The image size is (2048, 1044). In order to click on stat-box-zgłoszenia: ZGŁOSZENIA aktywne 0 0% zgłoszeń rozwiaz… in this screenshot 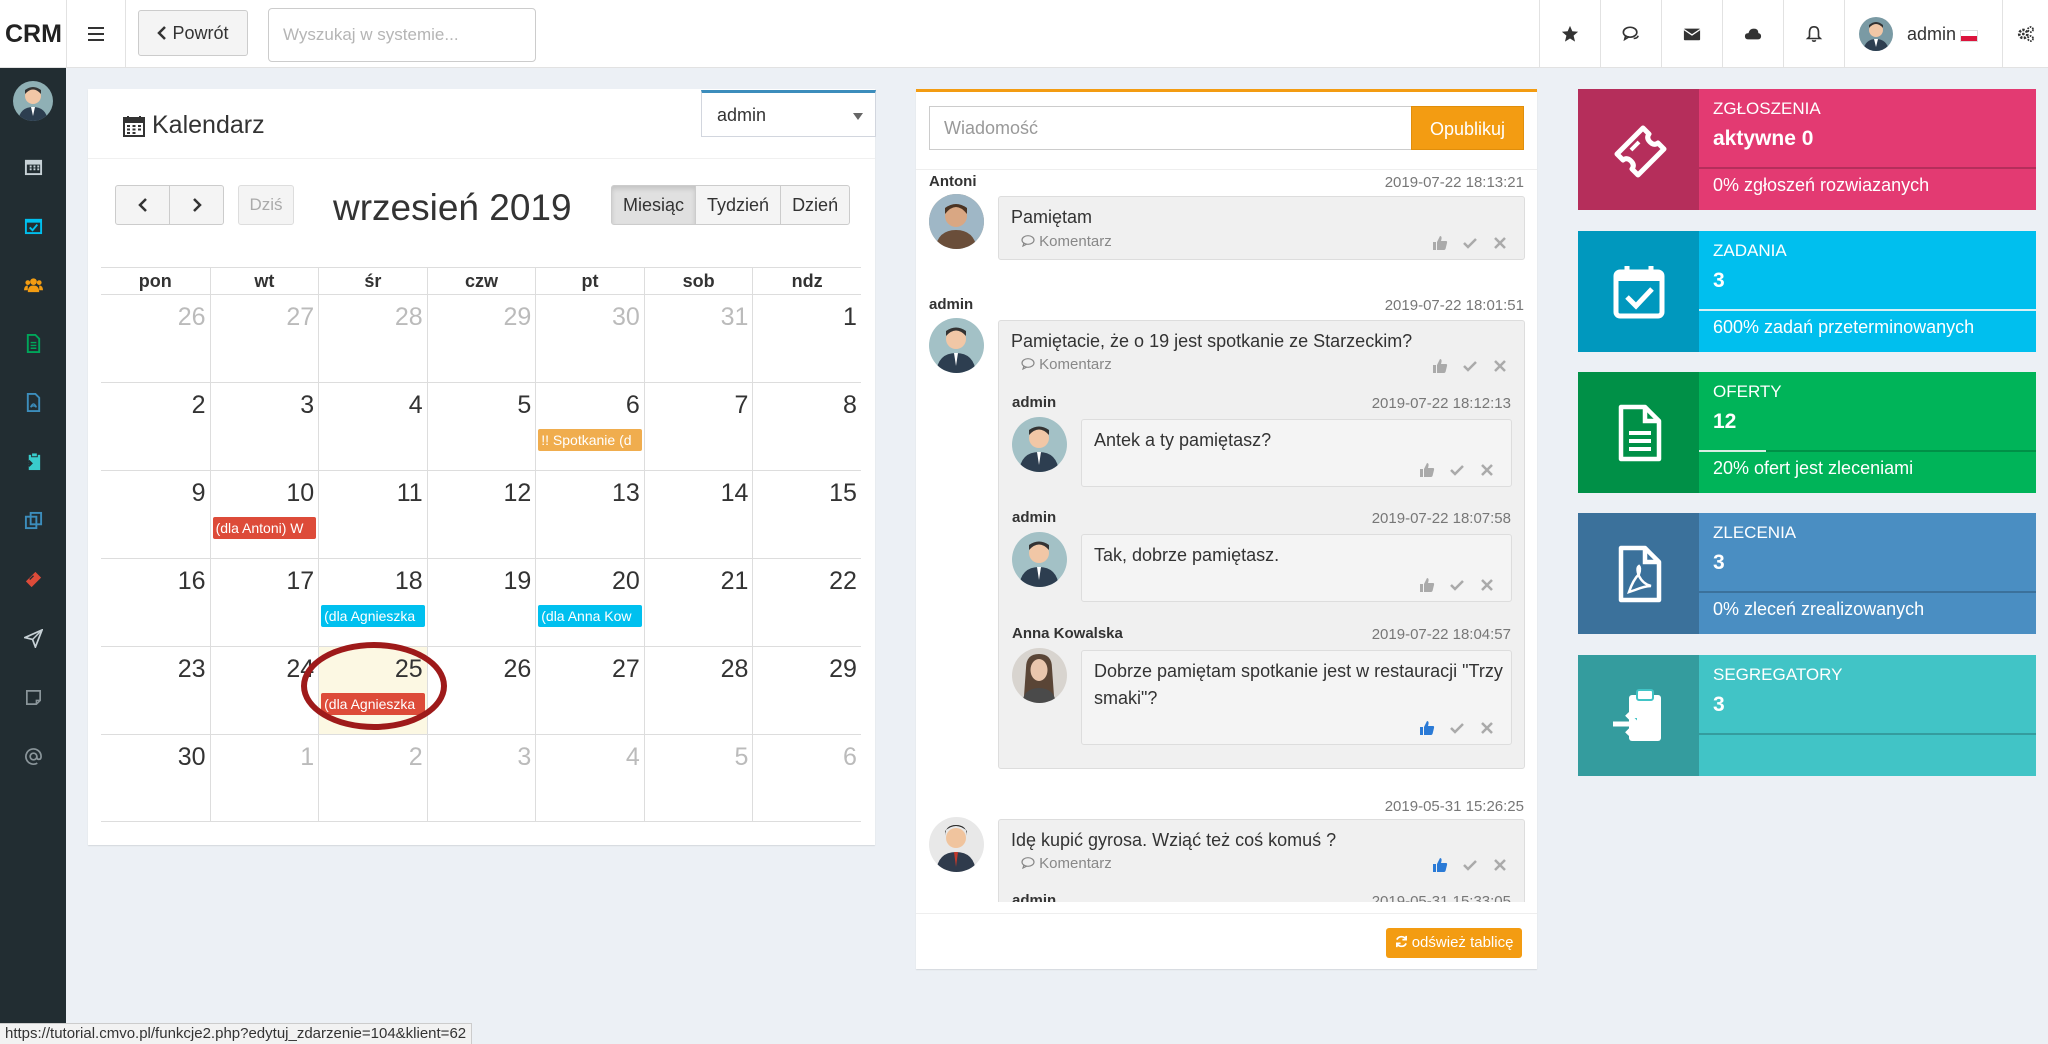, I will do `click(1807, 149)`.